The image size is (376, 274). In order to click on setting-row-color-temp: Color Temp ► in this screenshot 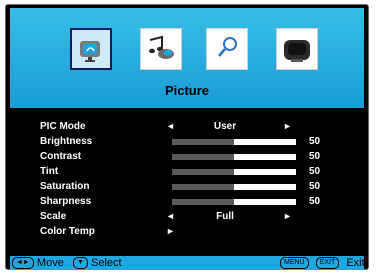, I will do `click(188, 233)`.